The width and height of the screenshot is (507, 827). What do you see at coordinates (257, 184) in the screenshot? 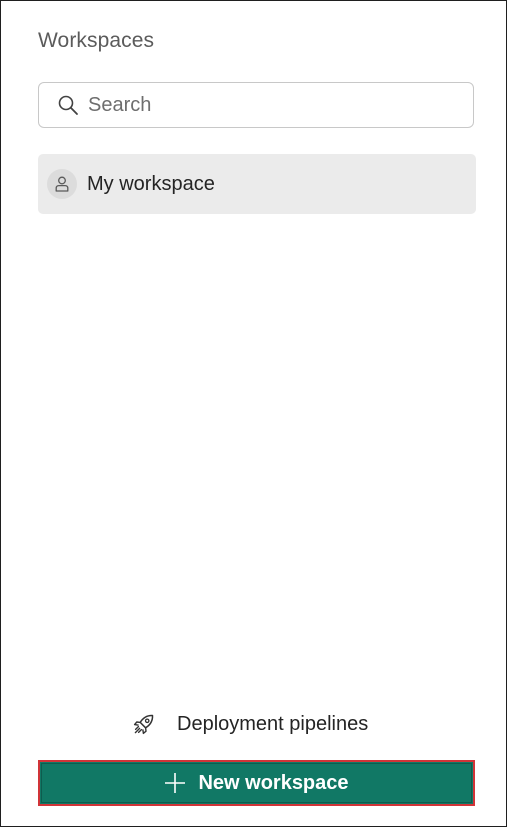
I see `workspace-item-my-workspace: My workspace` at bounding box center [257, 184].